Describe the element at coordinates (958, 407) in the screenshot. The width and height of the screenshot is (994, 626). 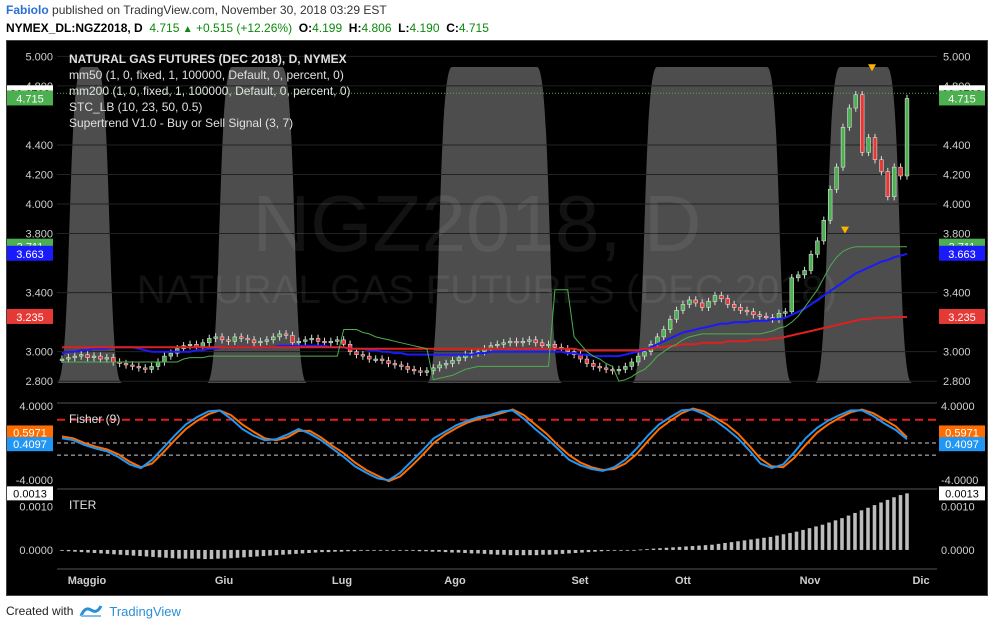
I see `fisher-tick-right: 4.0000` at that location.